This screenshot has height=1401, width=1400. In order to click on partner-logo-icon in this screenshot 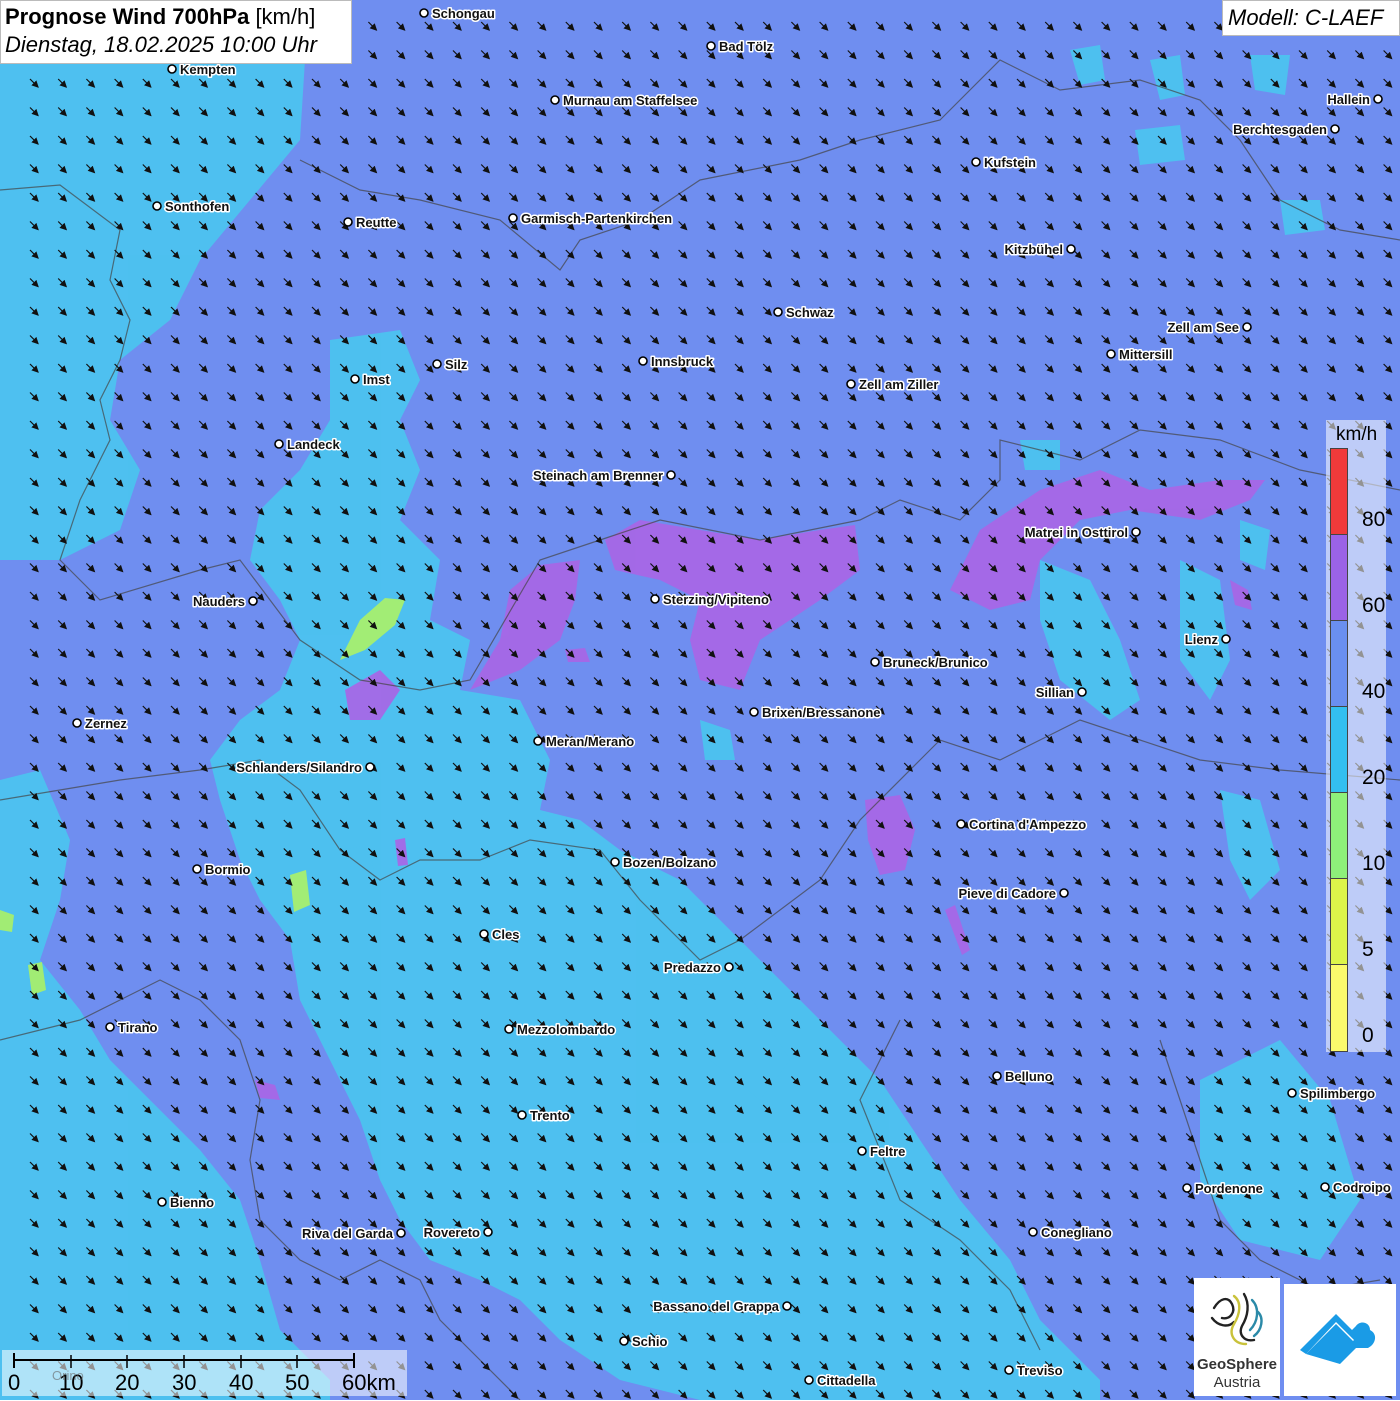, I will do `click(1338, 1339)`.